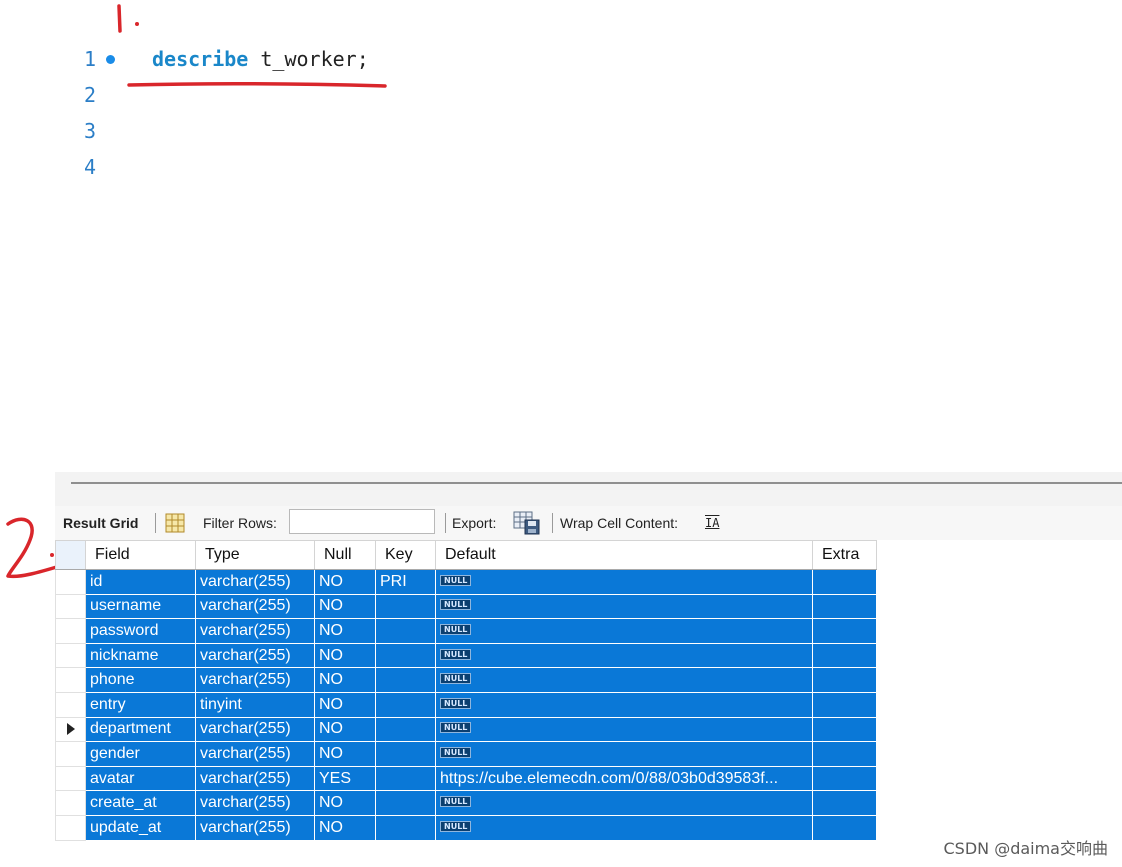  I want to click on table-row: update_at varchar(255) NO NULL, so click(466, 827).